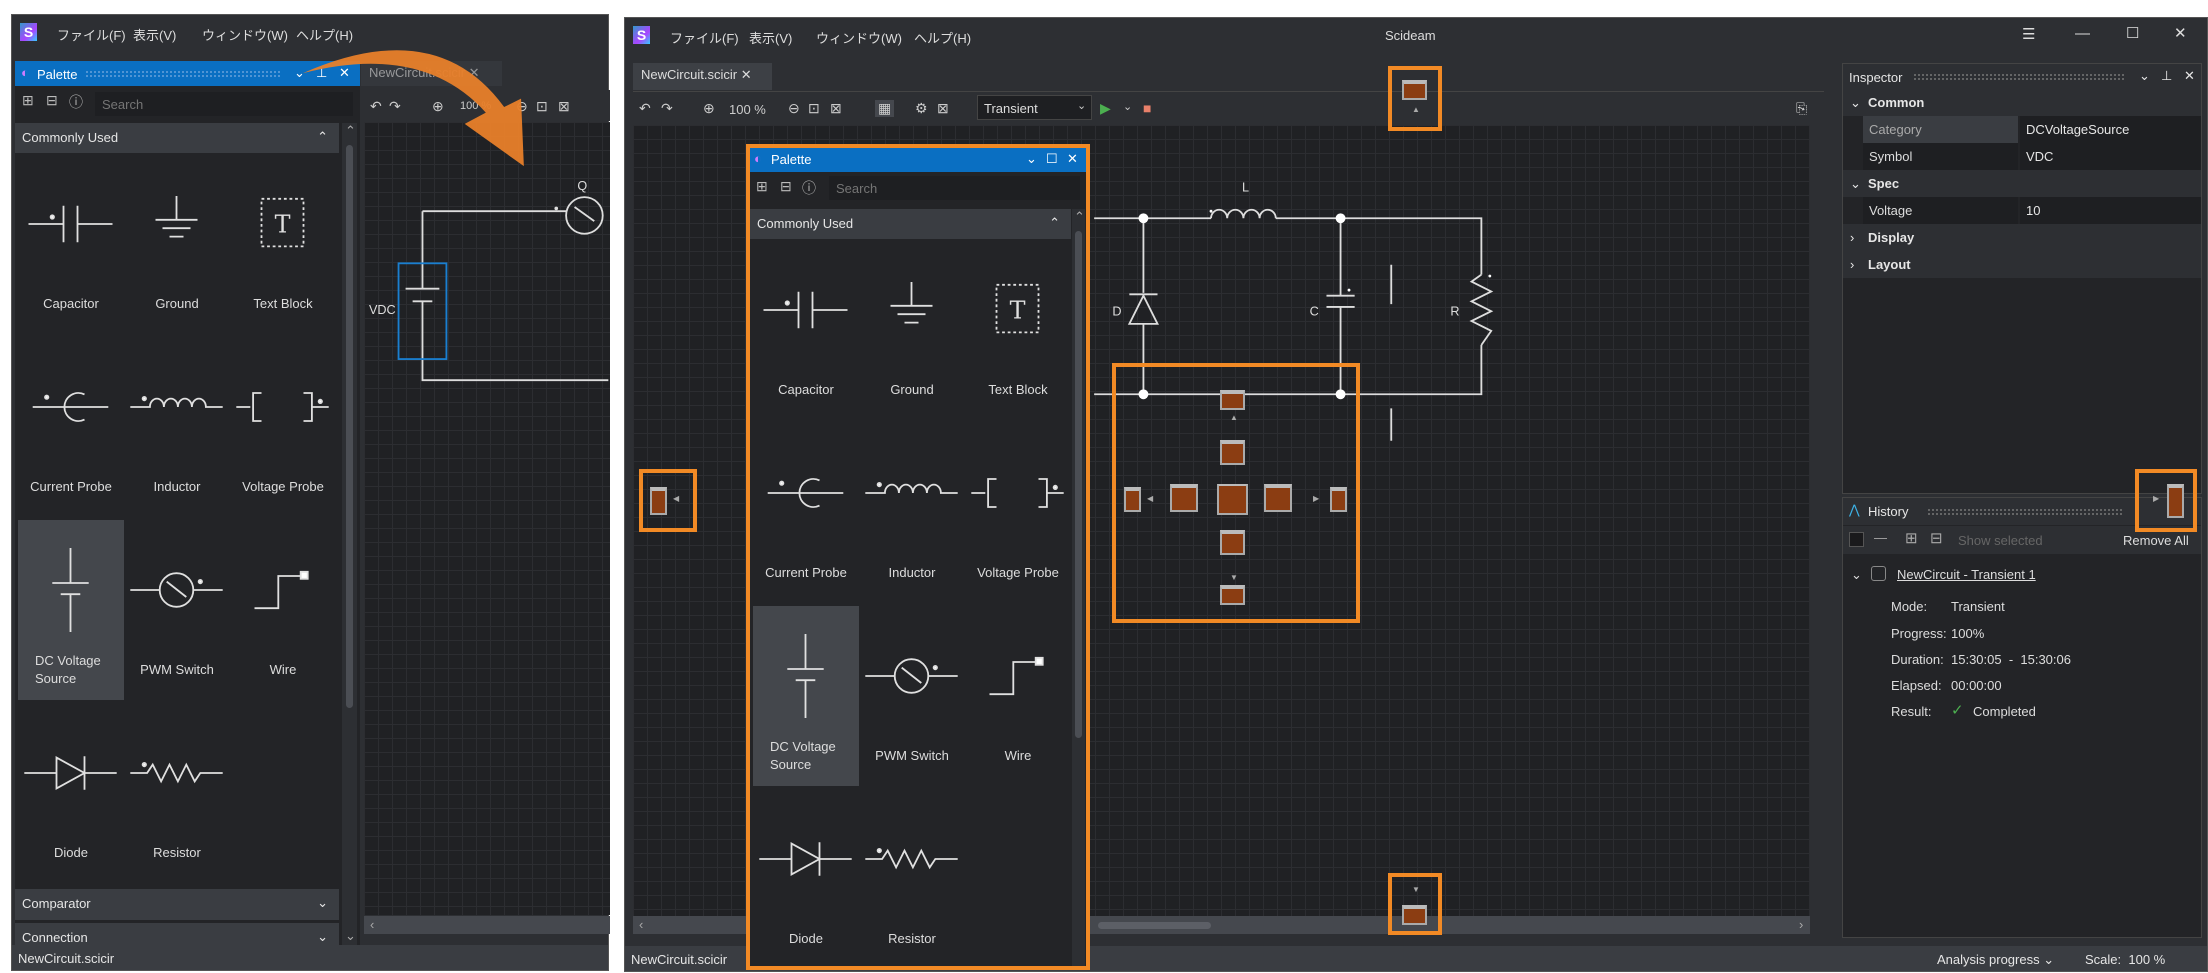 The height and width of the screenshot is (973, 2208). What do you see at coordinates (912, 513) in the screenshot?
I see `palette-item-inductor: Inductor` at bounding box center [912, 513].